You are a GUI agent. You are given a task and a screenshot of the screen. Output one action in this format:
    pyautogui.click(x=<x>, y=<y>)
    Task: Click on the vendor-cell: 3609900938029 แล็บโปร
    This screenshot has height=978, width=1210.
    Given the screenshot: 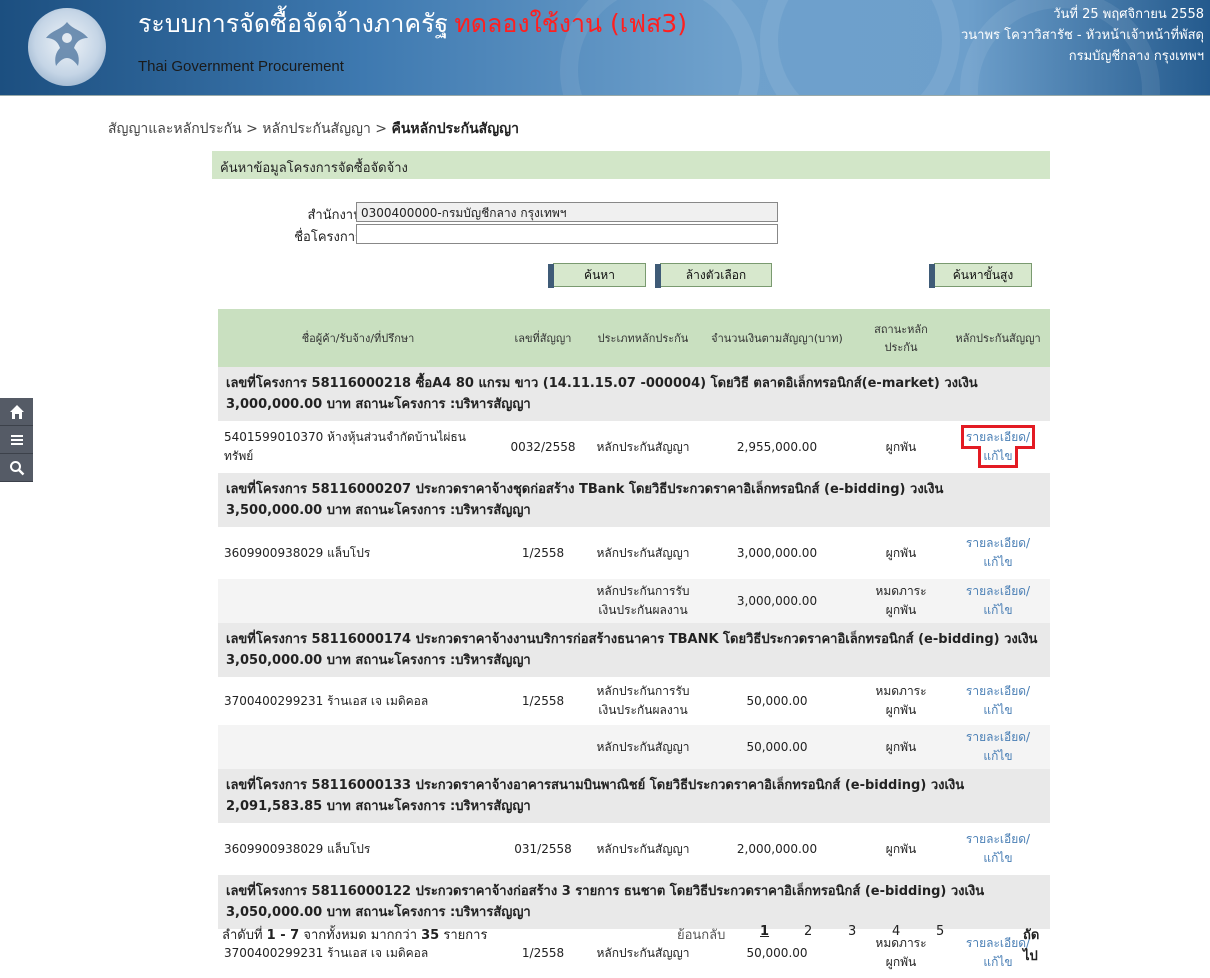 What is the action you would take?
    pyautogui.click(x=358, y=553)
    